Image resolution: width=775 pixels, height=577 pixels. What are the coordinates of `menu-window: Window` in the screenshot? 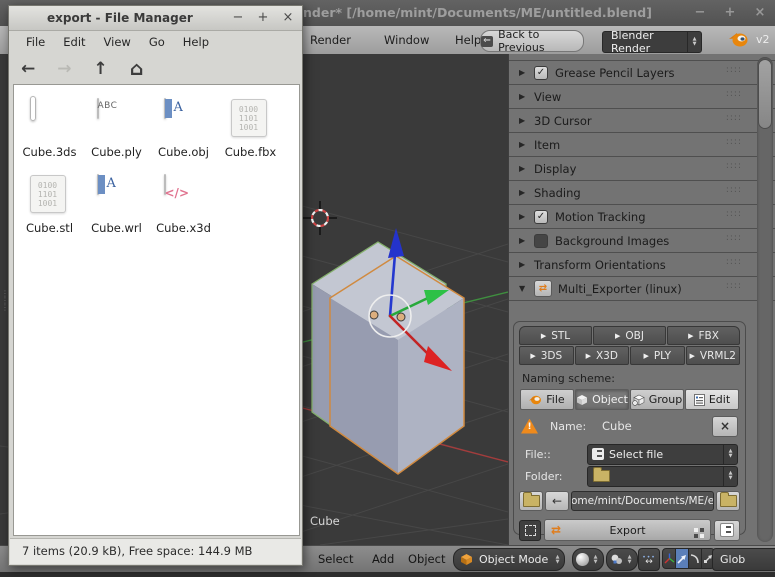 It's located at (406, 40).